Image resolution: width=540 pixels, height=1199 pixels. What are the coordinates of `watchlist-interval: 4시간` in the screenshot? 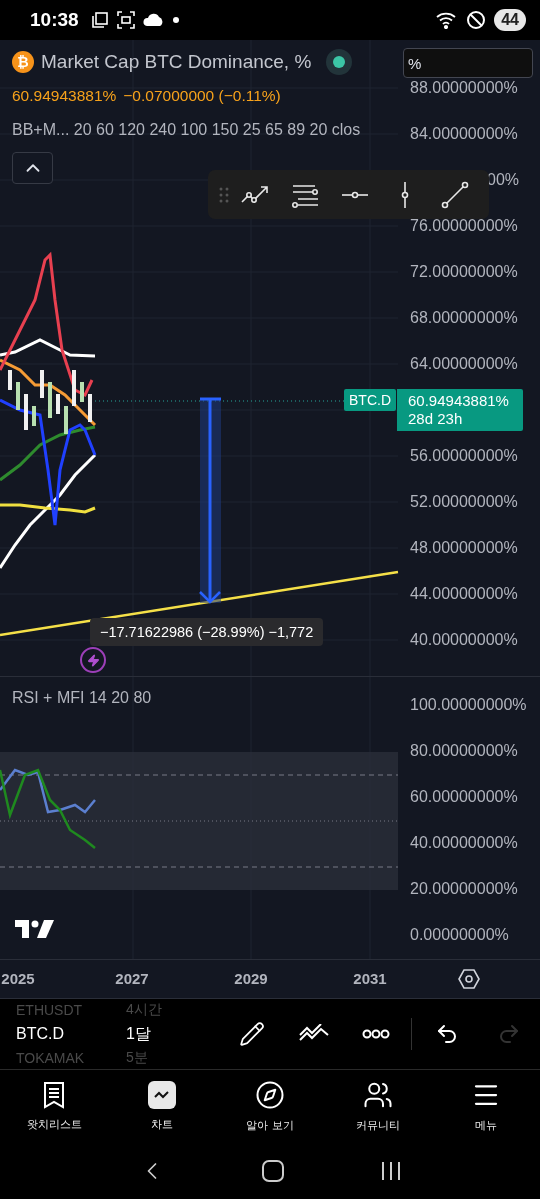 It's located at (144, 1010).